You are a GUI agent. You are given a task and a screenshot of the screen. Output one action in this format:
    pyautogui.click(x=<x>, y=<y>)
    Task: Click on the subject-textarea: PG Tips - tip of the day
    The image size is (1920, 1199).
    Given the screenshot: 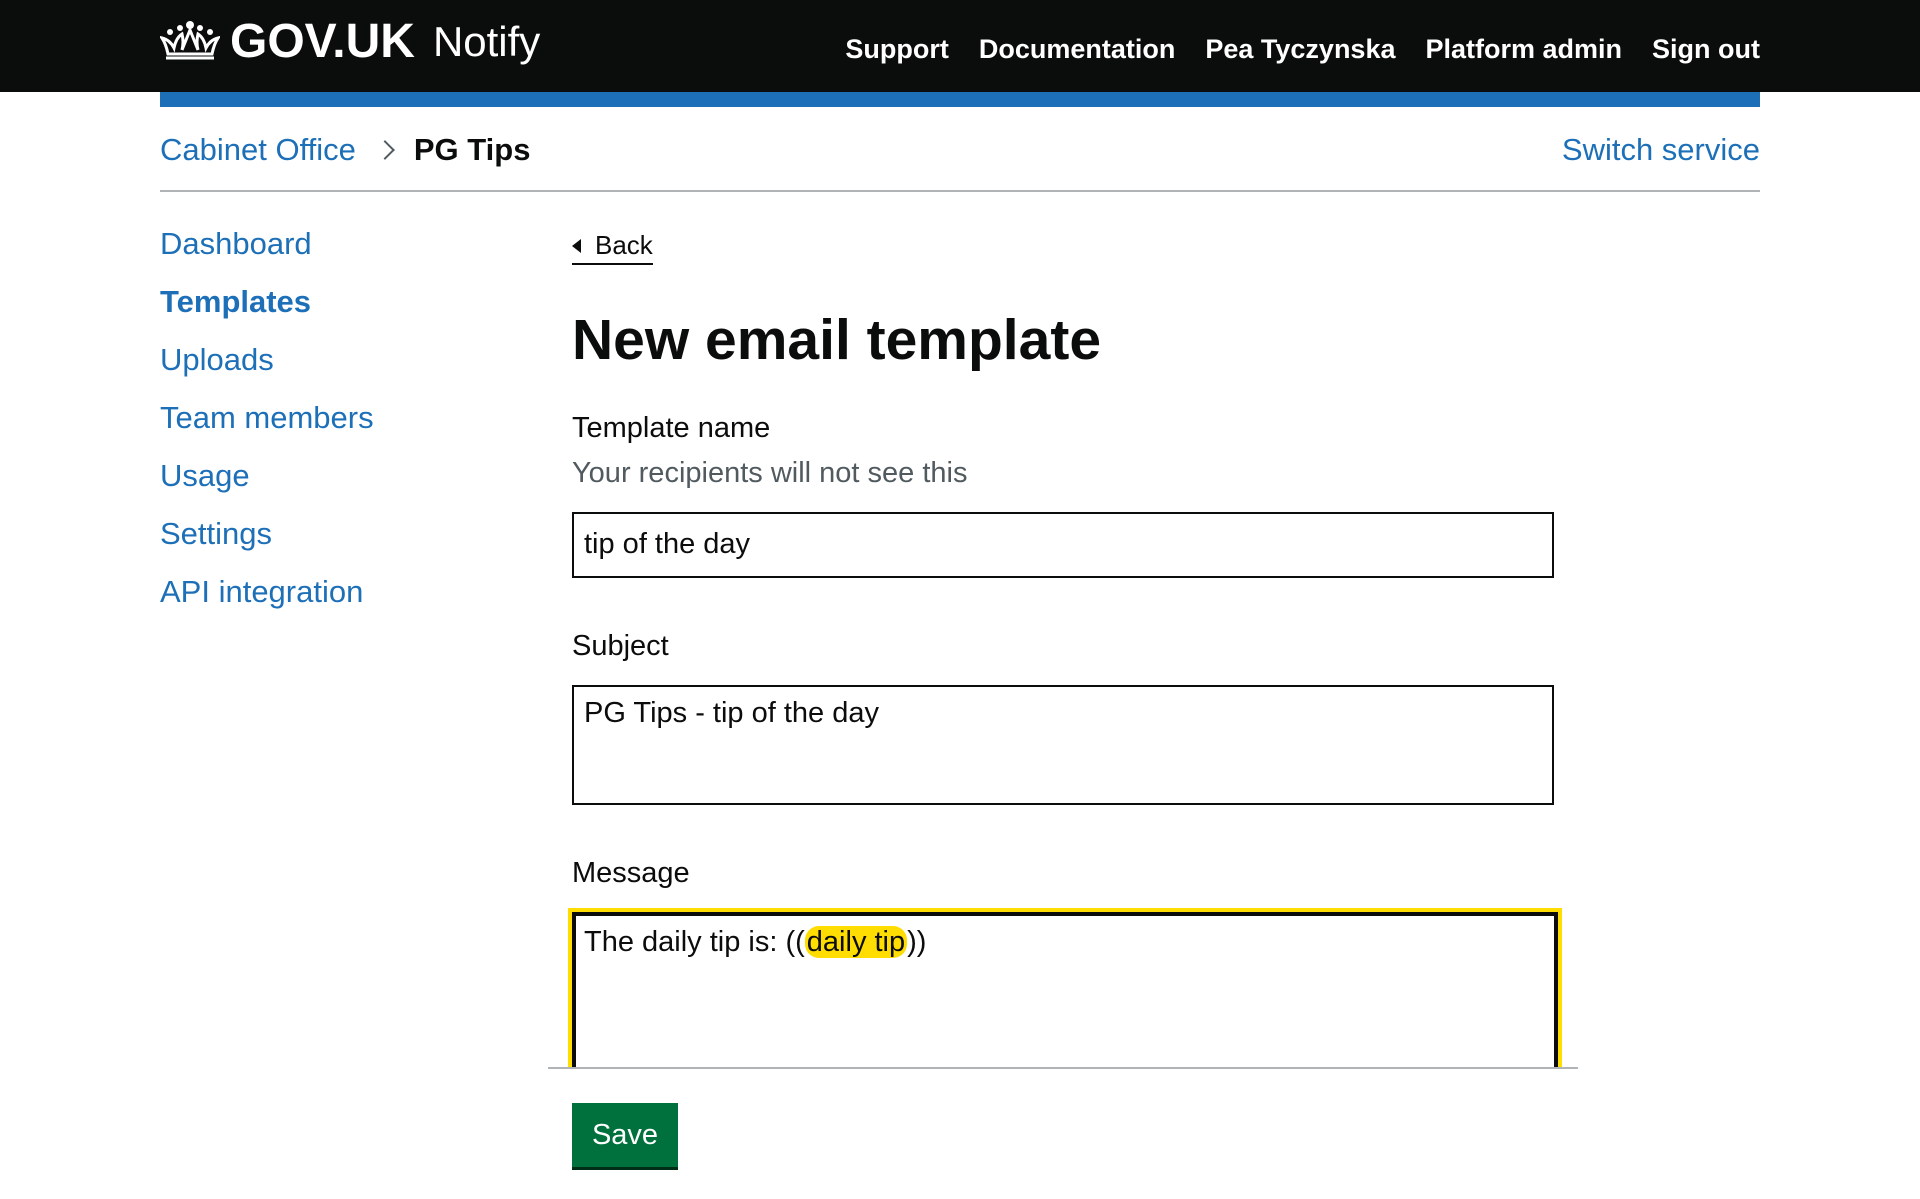 What is the action you would take?
    pyautogui.click(x=1063, y=744)
    